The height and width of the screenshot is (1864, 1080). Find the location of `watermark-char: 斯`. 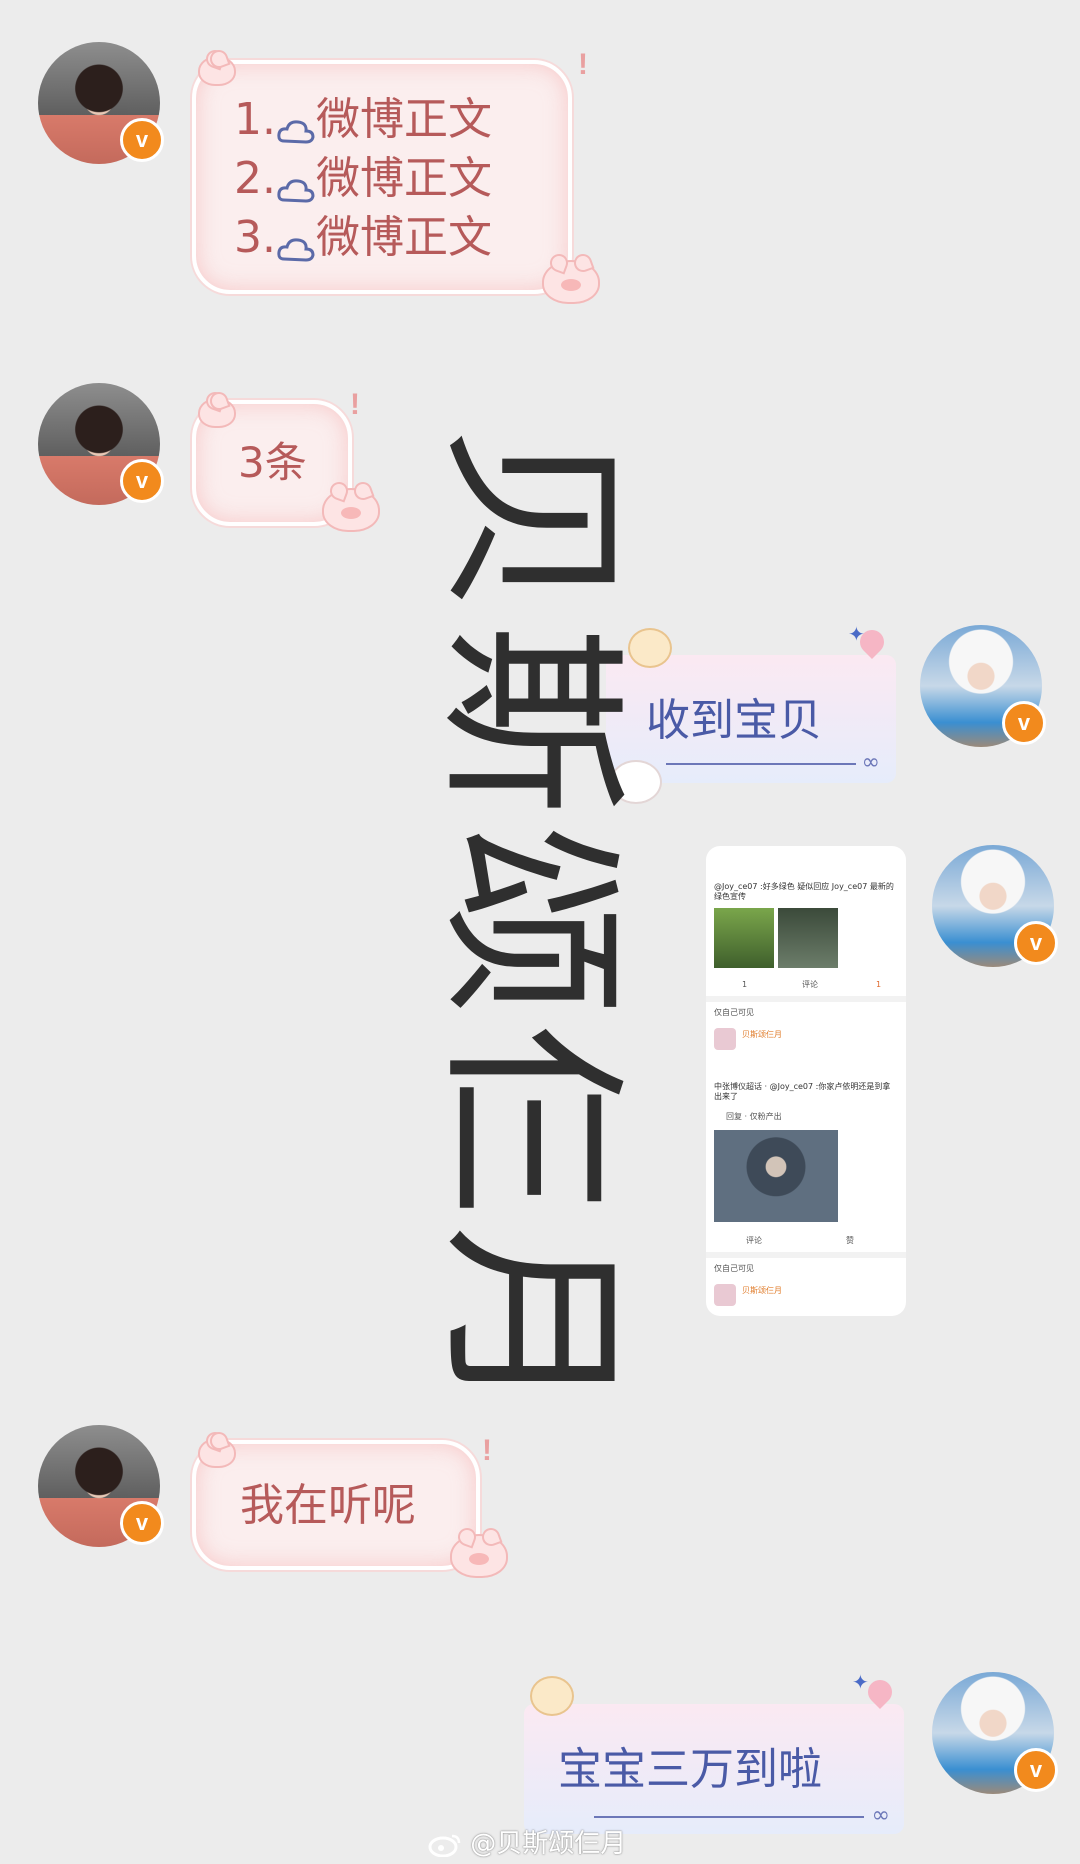

watermark-char: 斯 is located at coordinates (530, 719).